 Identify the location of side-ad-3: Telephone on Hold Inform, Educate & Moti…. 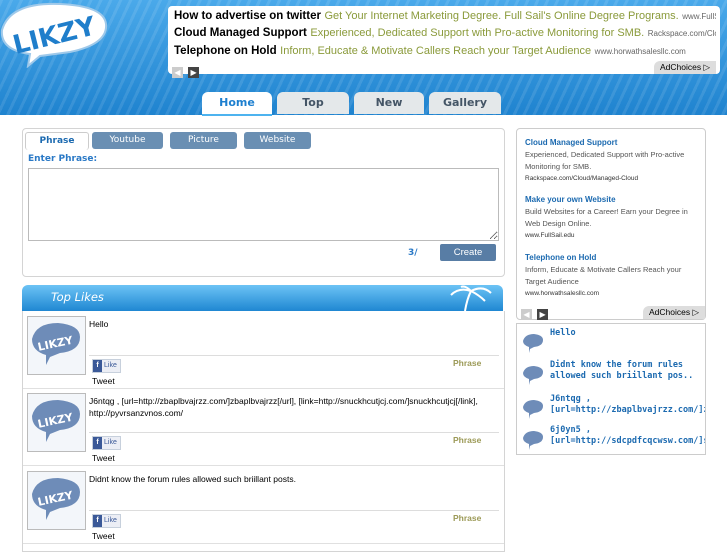
(613, 276).